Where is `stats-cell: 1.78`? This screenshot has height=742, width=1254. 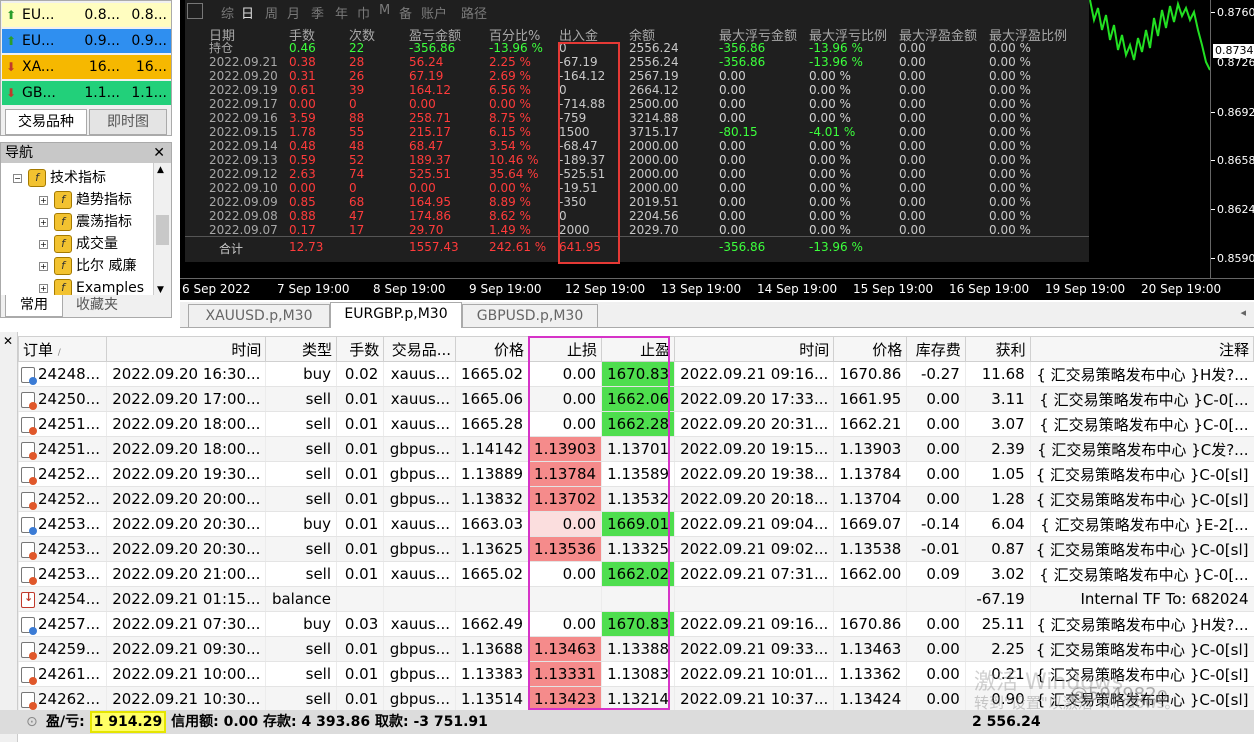
stats-cell: 1.78 is located at coordinates (302, 132).